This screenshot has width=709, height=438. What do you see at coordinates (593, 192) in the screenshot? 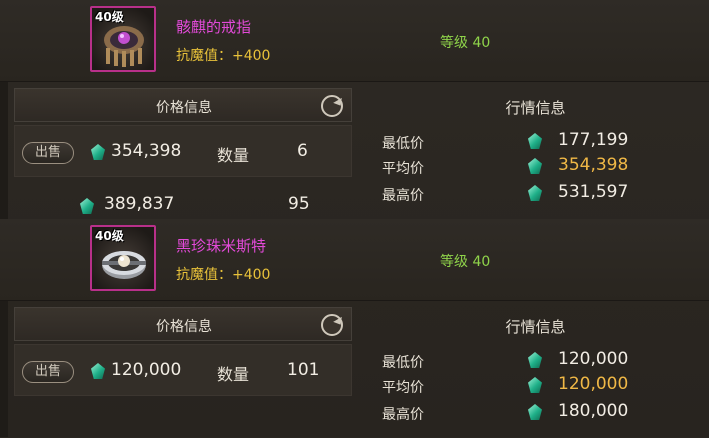
I see `market-value: 531,597` at bounding box center [593, 192].